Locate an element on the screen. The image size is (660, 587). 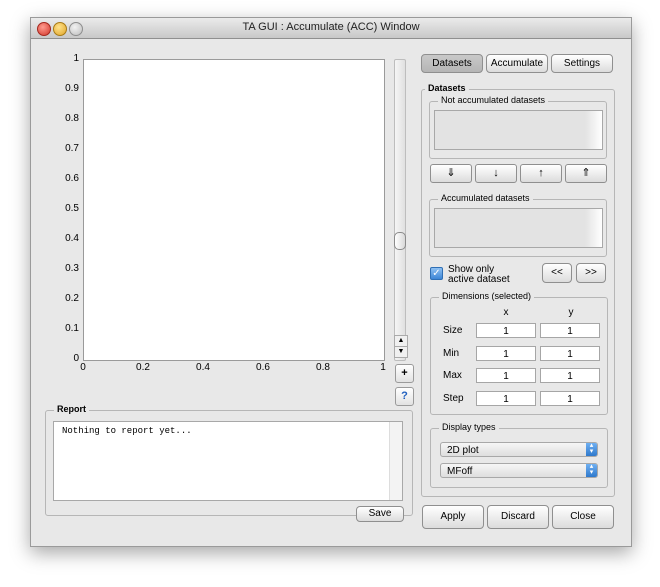
y-tick-label: 1 is located at coordinates (76, 58).